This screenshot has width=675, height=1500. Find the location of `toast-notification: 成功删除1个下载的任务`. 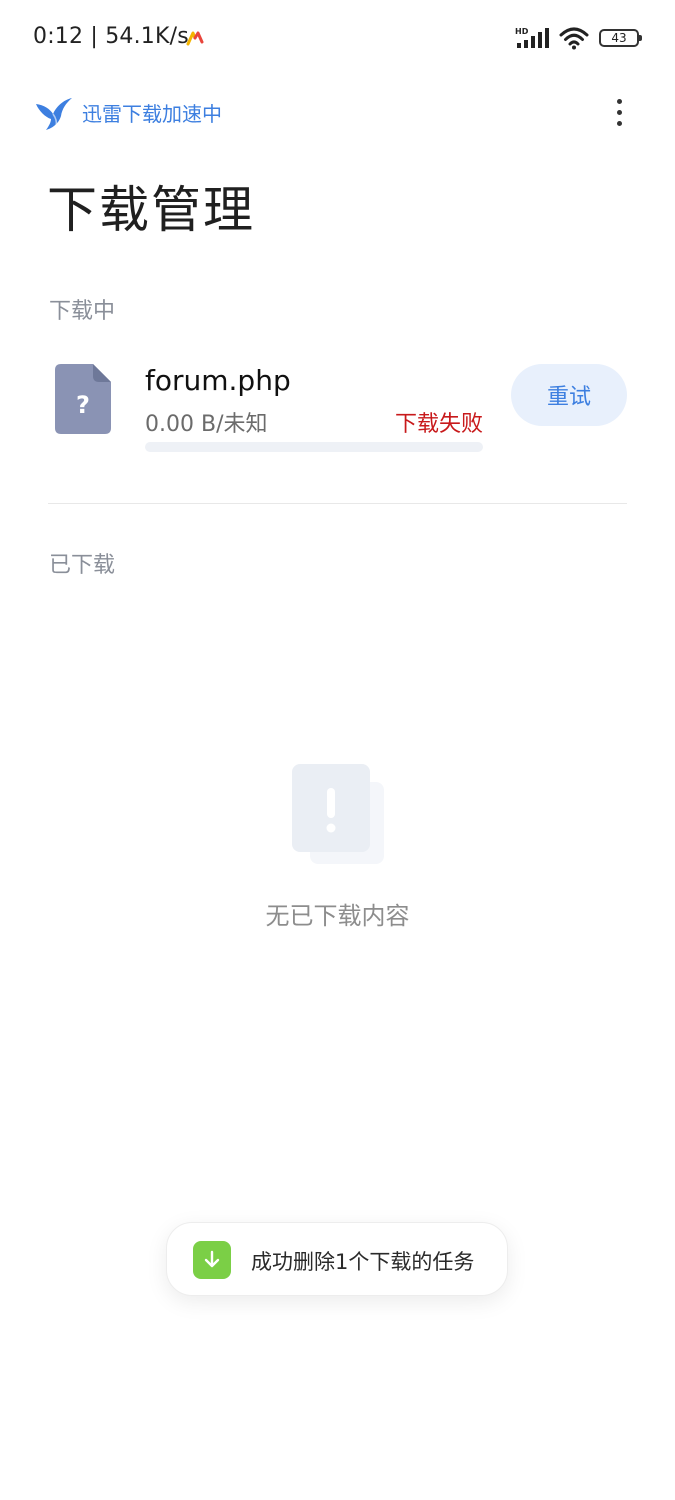

toast-notification: 成功删除1个下载的任务 is located at coordinates (337, 1259).